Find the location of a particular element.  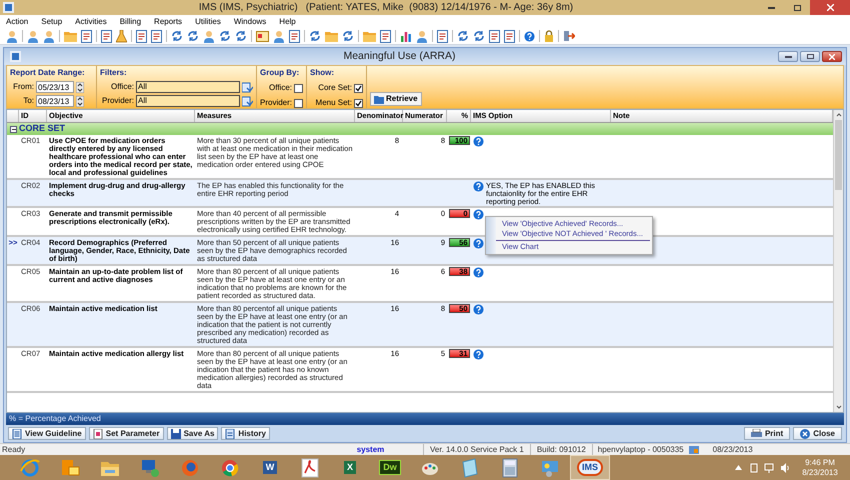

field-label: From: is located at coordinates (23, 87).